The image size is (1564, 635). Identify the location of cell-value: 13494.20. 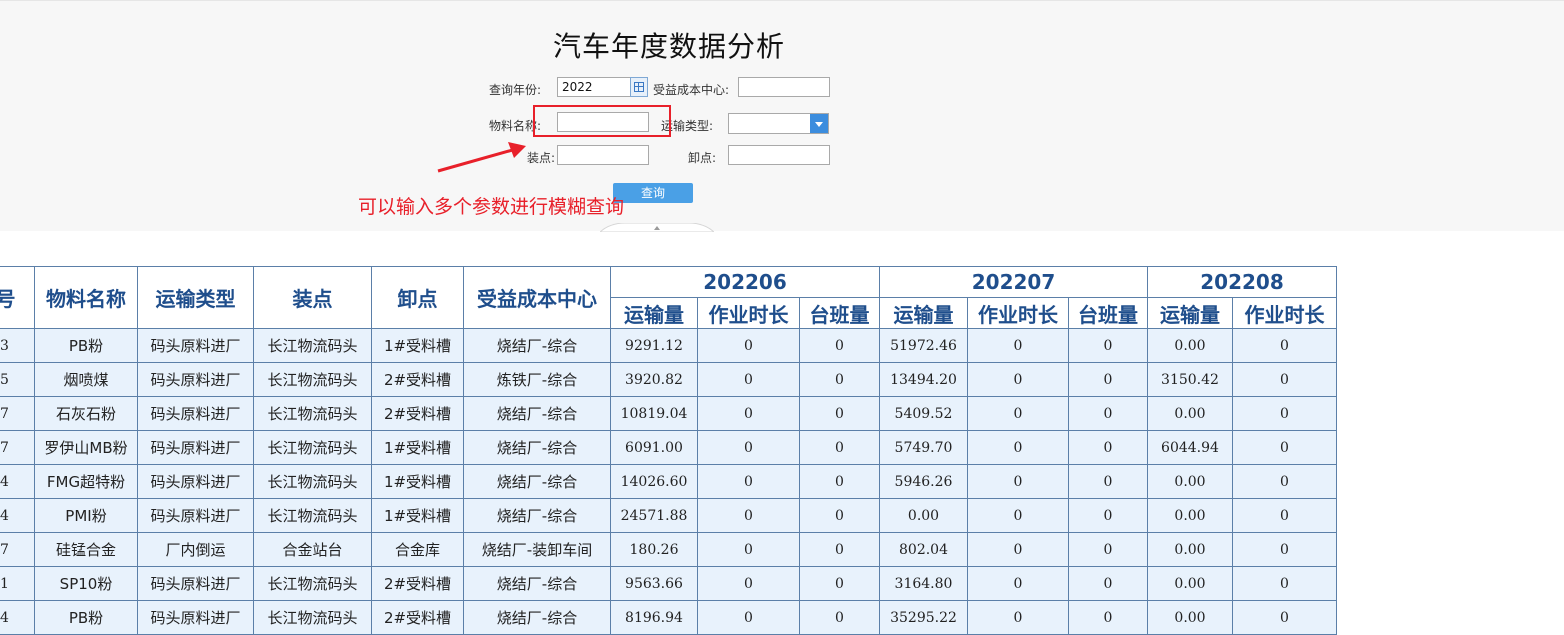
(923, 379).